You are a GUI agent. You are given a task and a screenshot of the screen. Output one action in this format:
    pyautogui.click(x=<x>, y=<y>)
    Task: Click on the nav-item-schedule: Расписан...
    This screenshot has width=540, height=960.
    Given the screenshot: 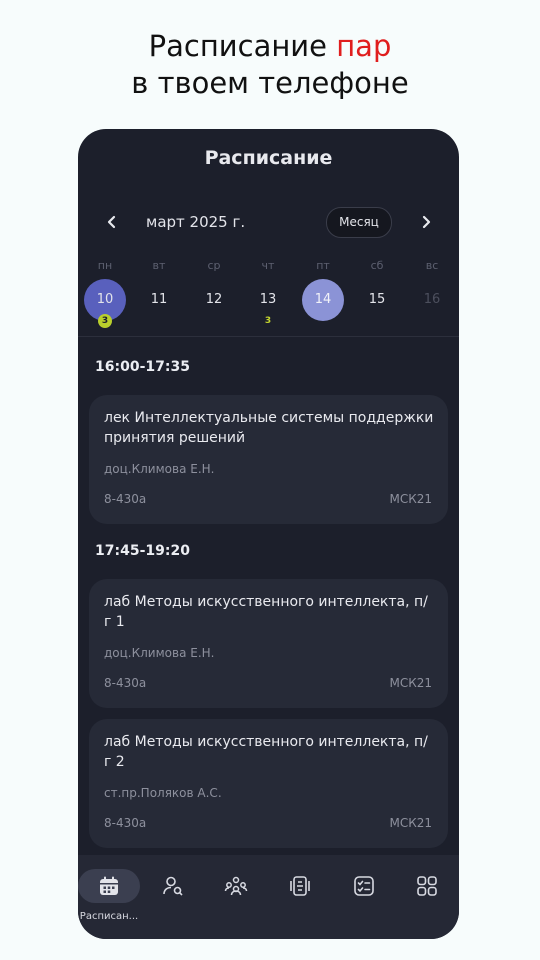 What is the action you would take?
    pyautogui.click(x=109, y=899)
    